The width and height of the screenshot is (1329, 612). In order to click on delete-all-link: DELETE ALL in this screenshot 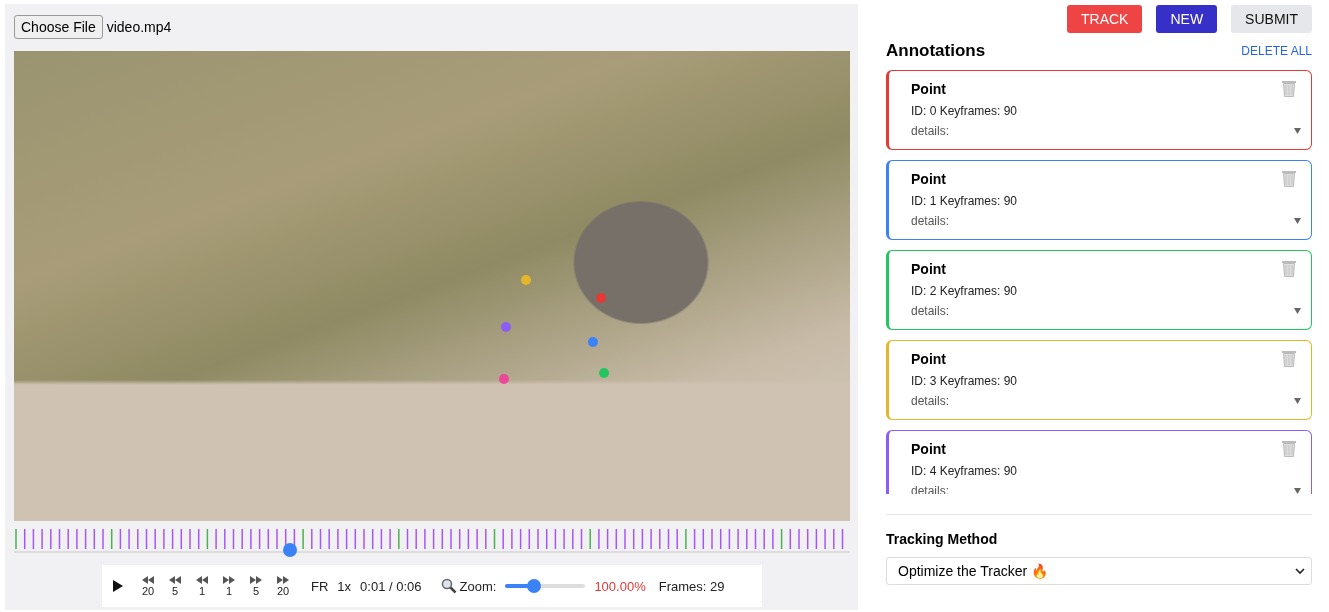, I will do `click(1276, 51)`.